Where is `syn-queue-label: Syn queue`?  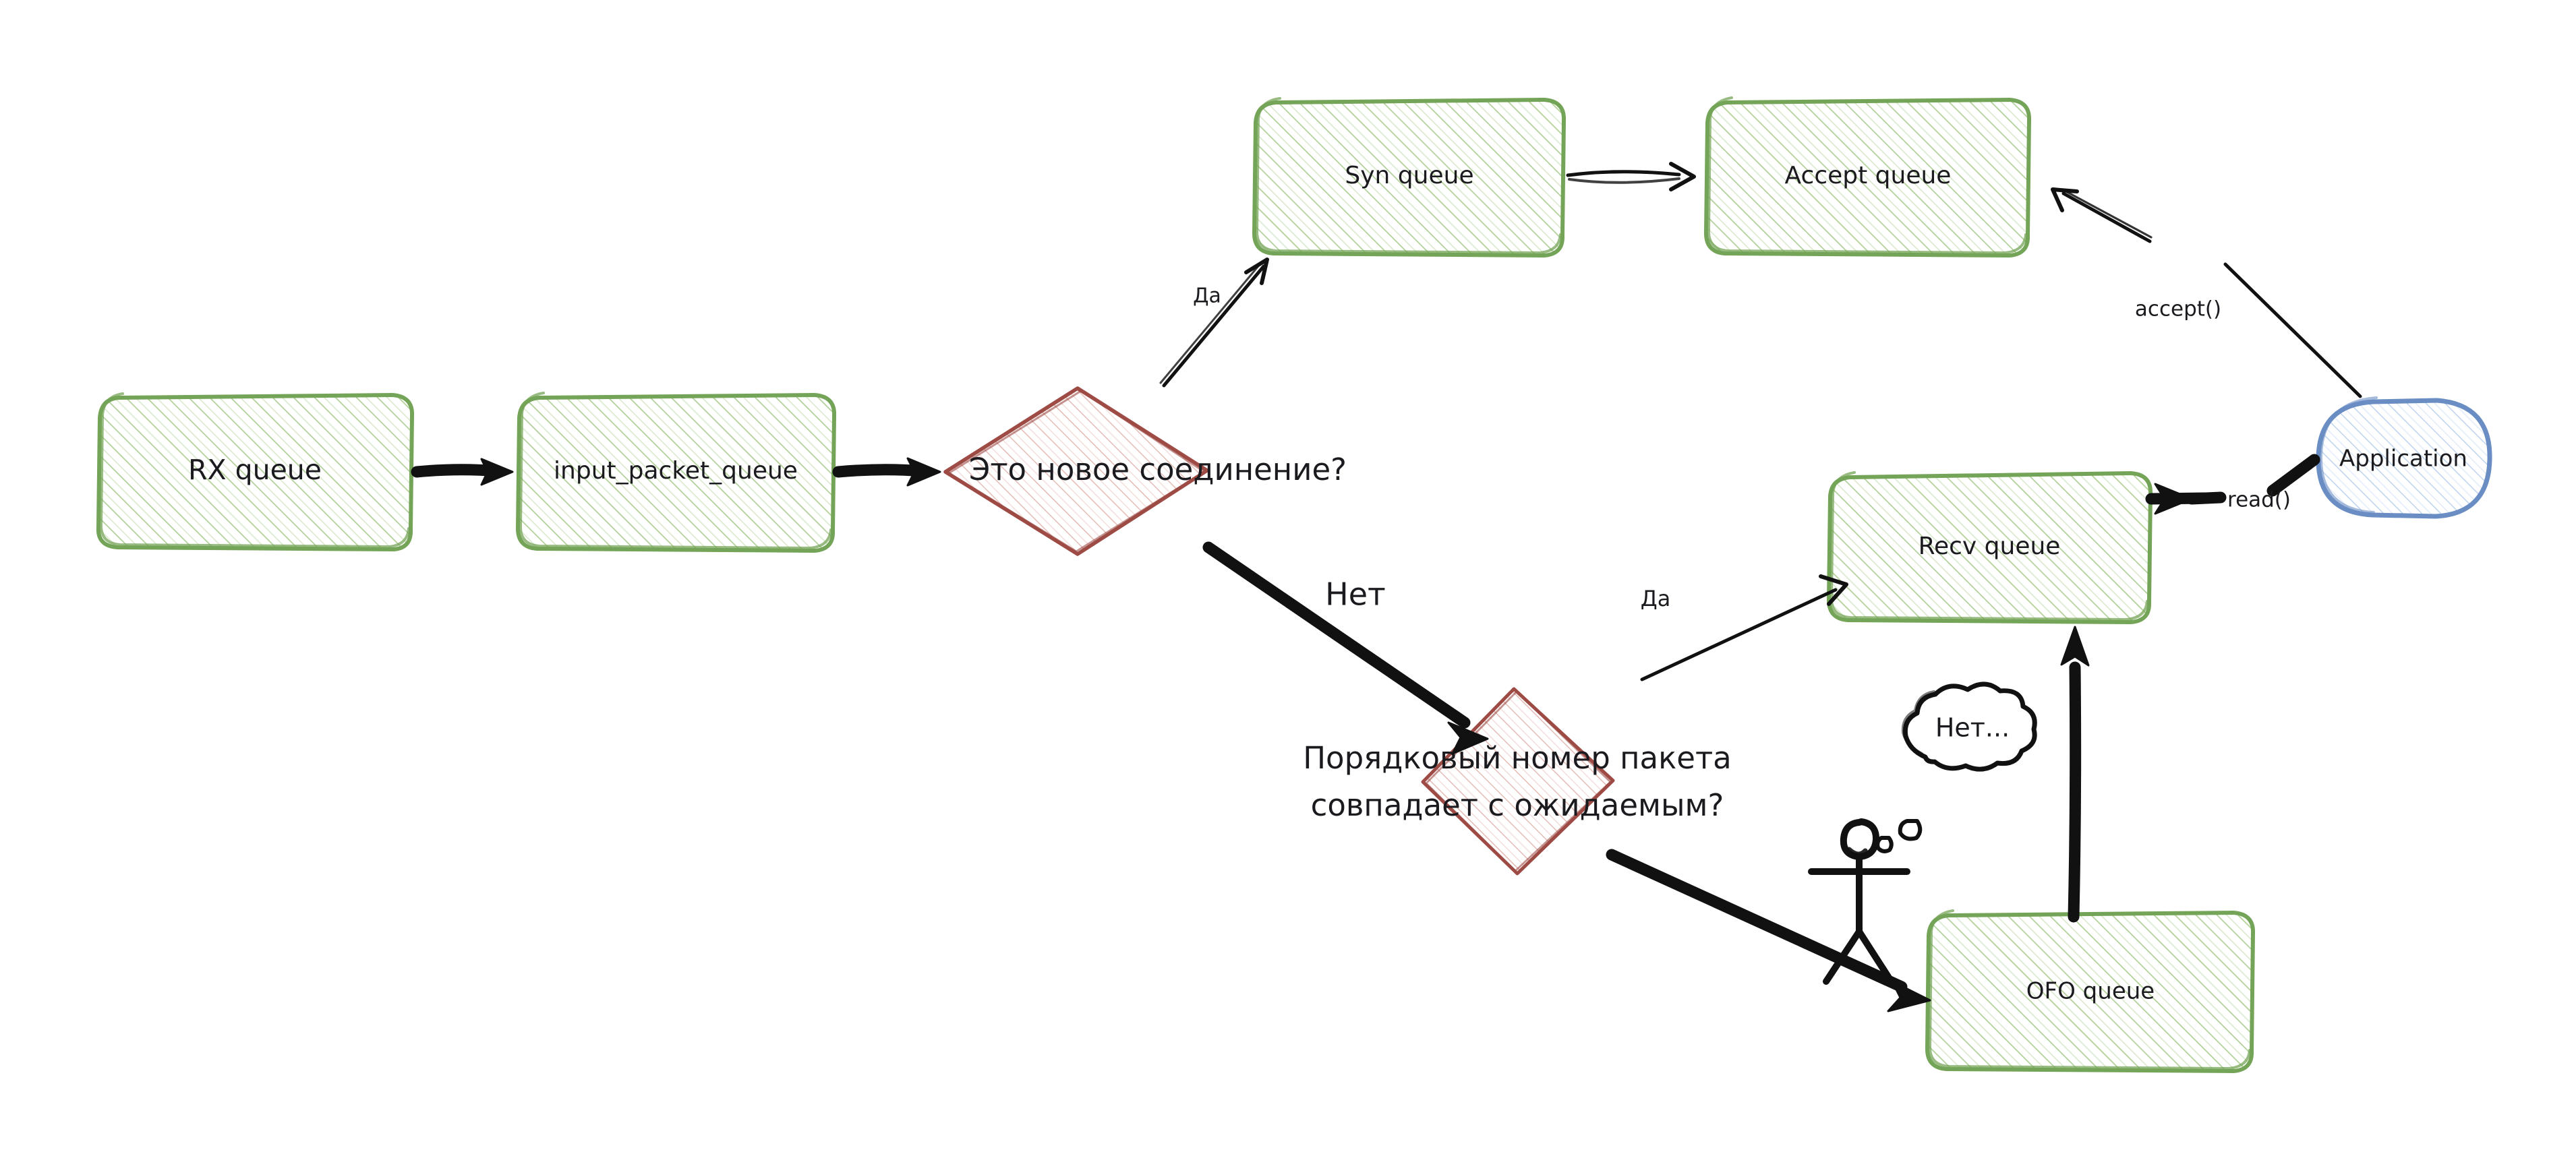
syn-queue-label: Syn queue is located at coordinates (1409, 175).